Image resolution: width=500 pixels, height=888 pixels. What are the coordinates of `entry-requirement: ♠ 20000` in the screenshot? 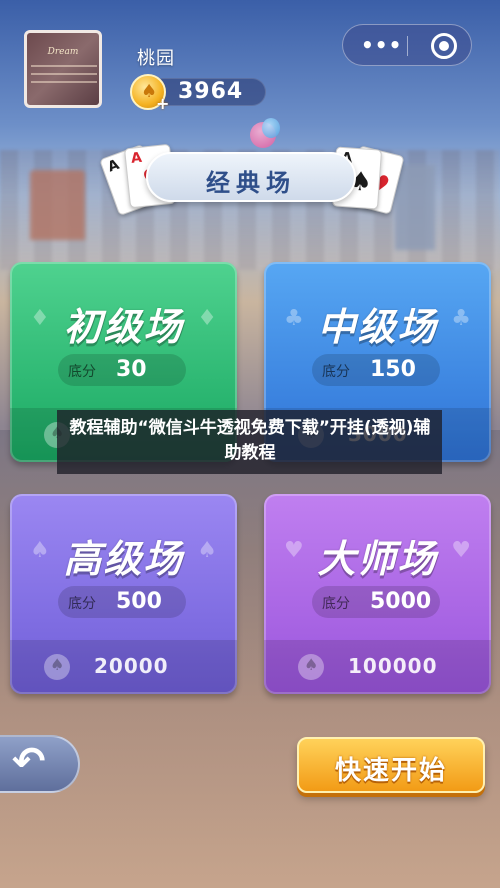 It's located at (123, 667).